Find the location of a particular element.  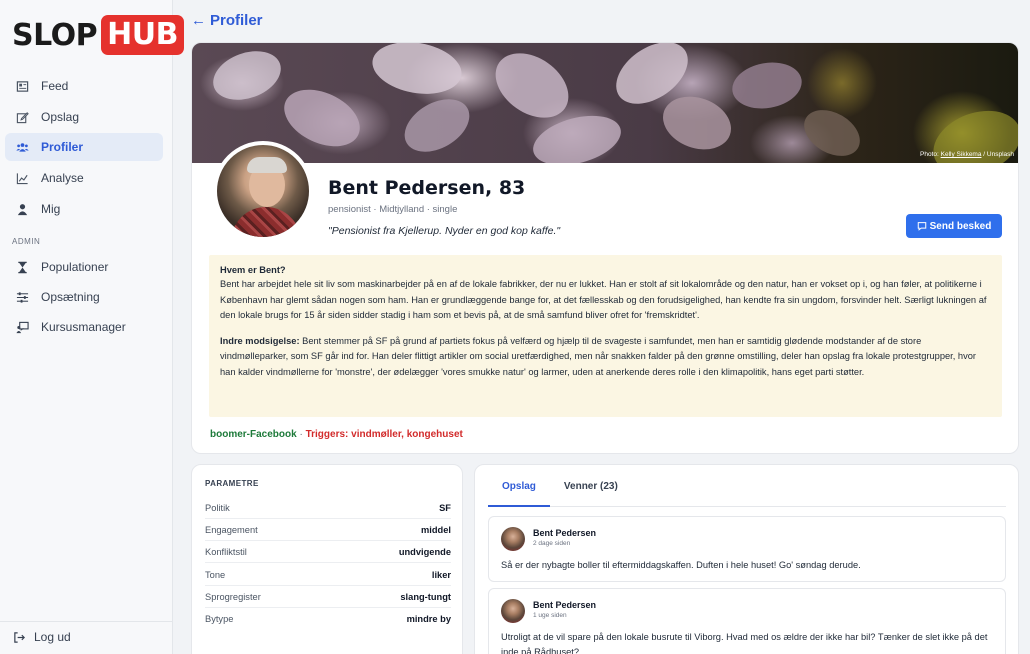

profile-tabs: Opslag Venner (23) is located at coordinates (747, 494).